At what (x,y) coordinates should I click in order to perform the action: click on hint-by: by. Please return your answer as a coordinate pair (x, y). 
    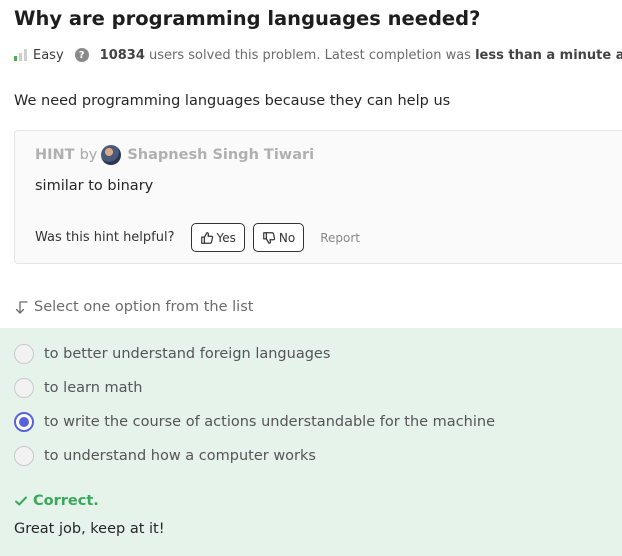
    Looking at the image, I should click on (88, 155).